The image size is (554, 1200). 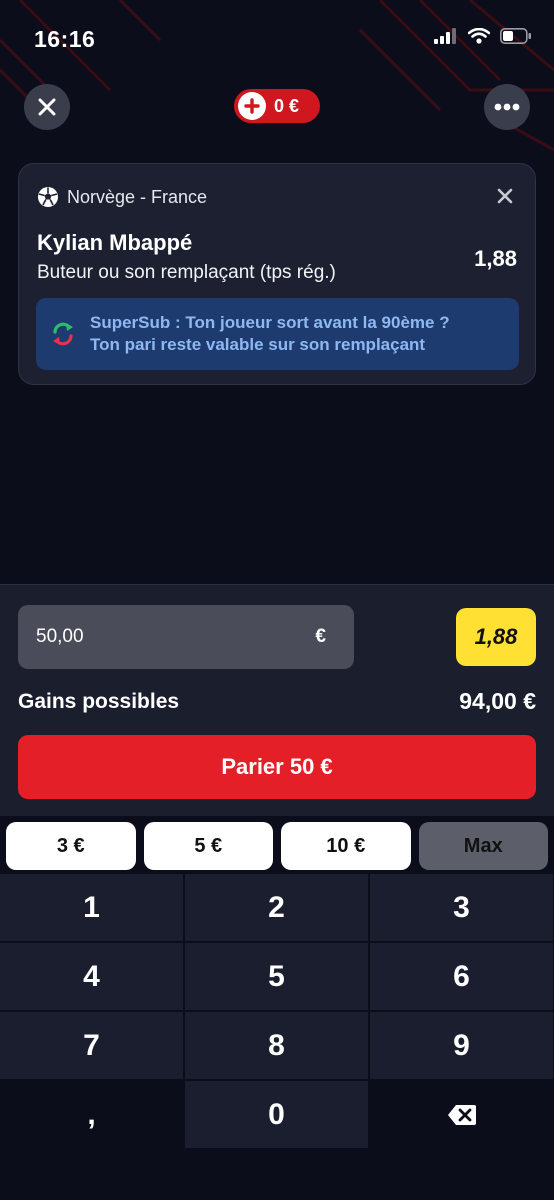 What do you see at coordinates (461, 907) in the screenshot?
I see `key-3: 3` at bounding box center [461, 907].